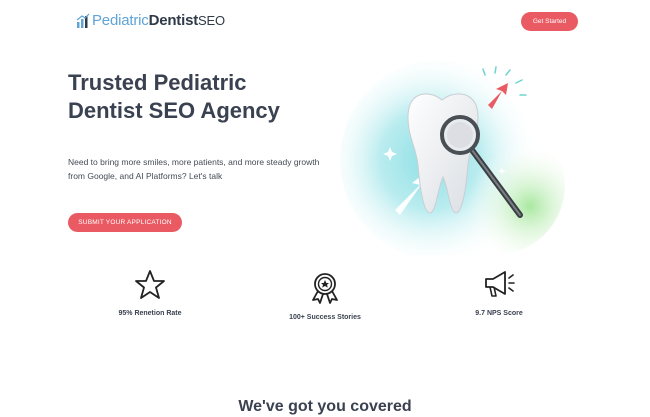 The image size is (650, 417). Describe the element at coordinates (203, 97) in the screenshot. I see `hero-title: Trusted Pediatric Dentist SEO Agency` at that location.